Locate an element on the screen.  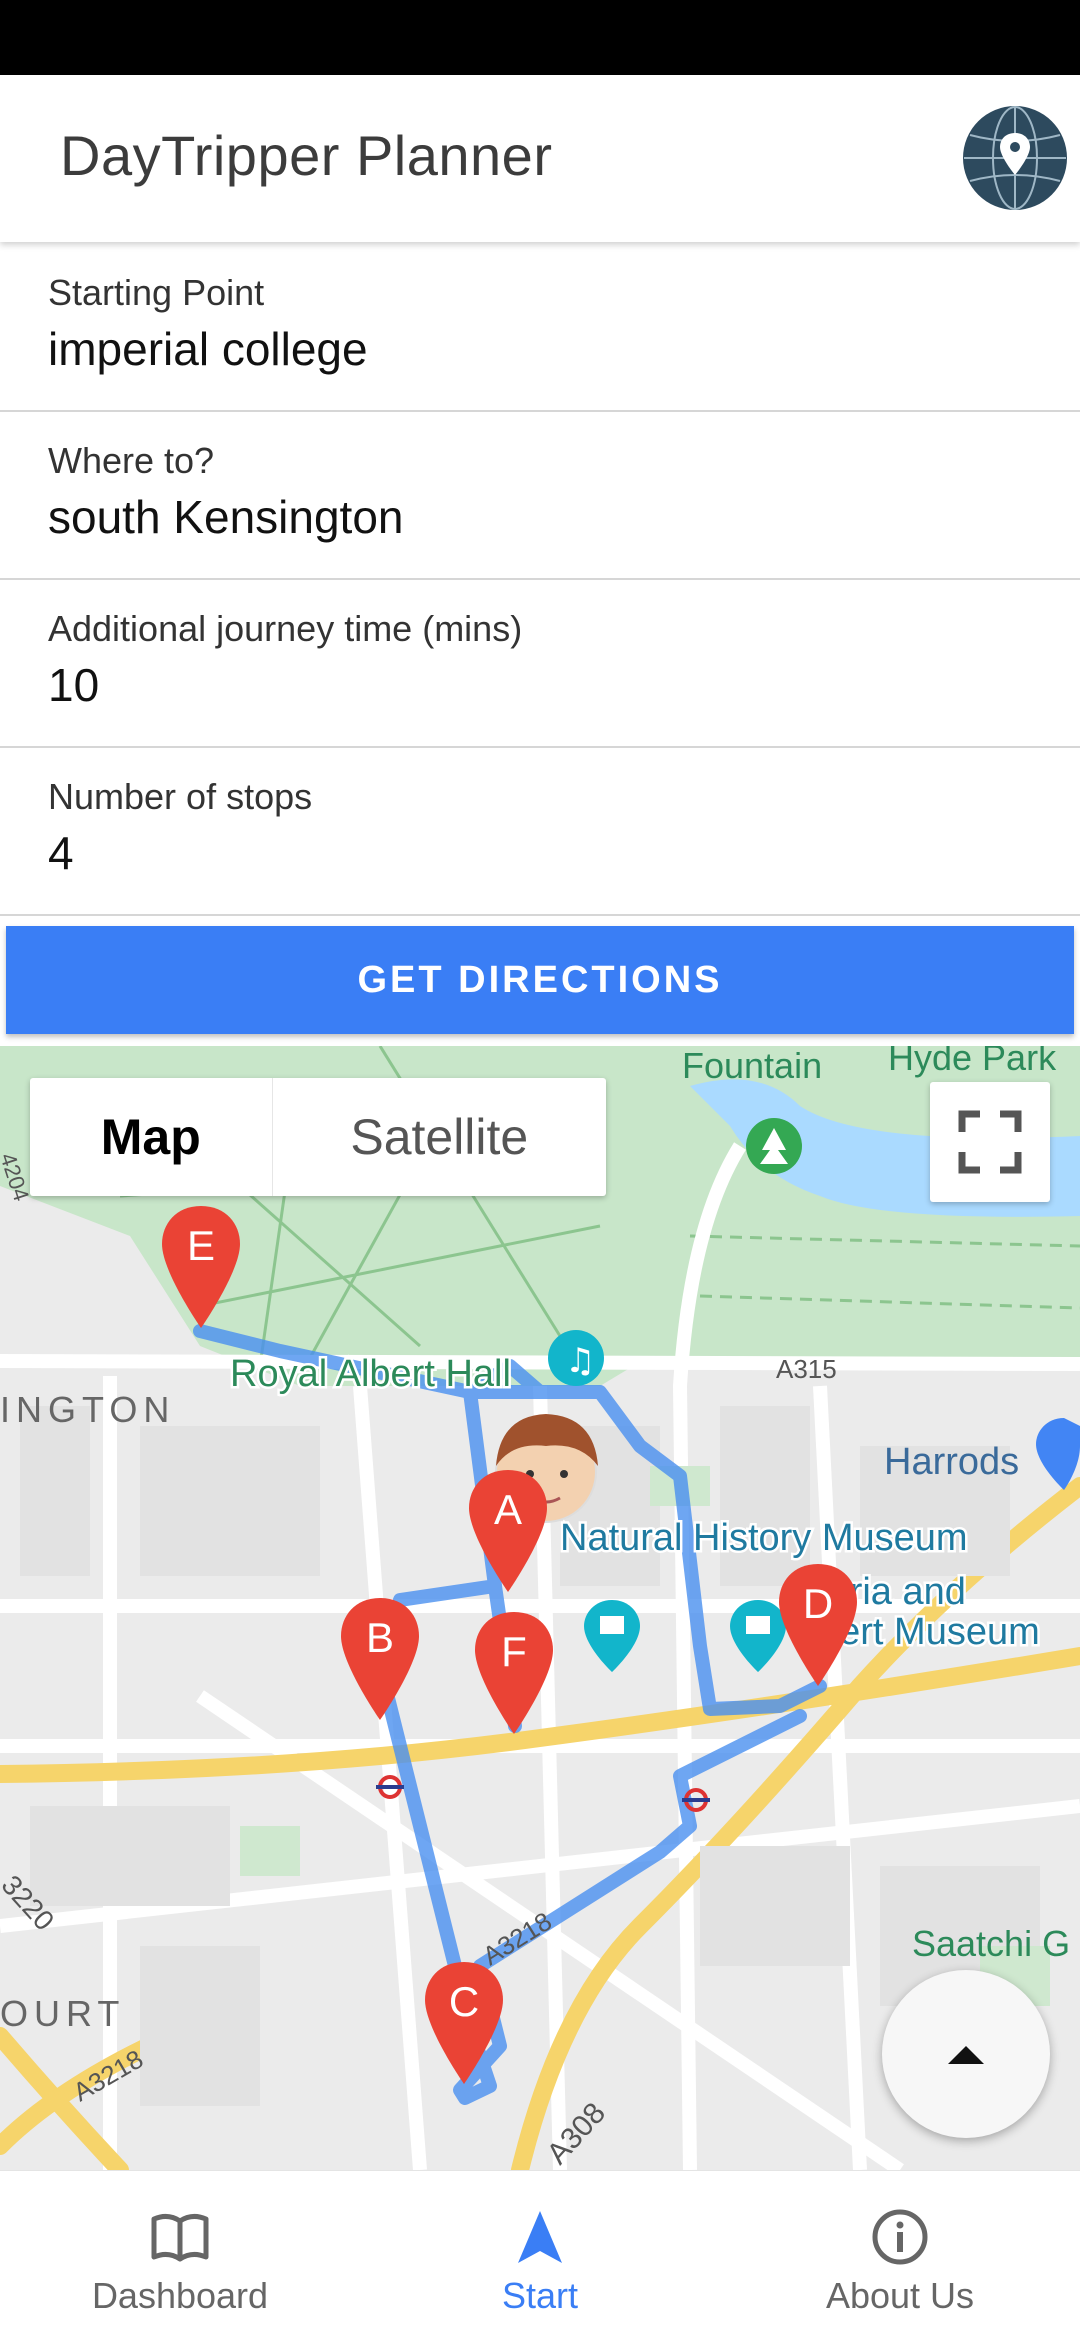
music-venue-icon: ♫ is located at coordinates (576, 1358).